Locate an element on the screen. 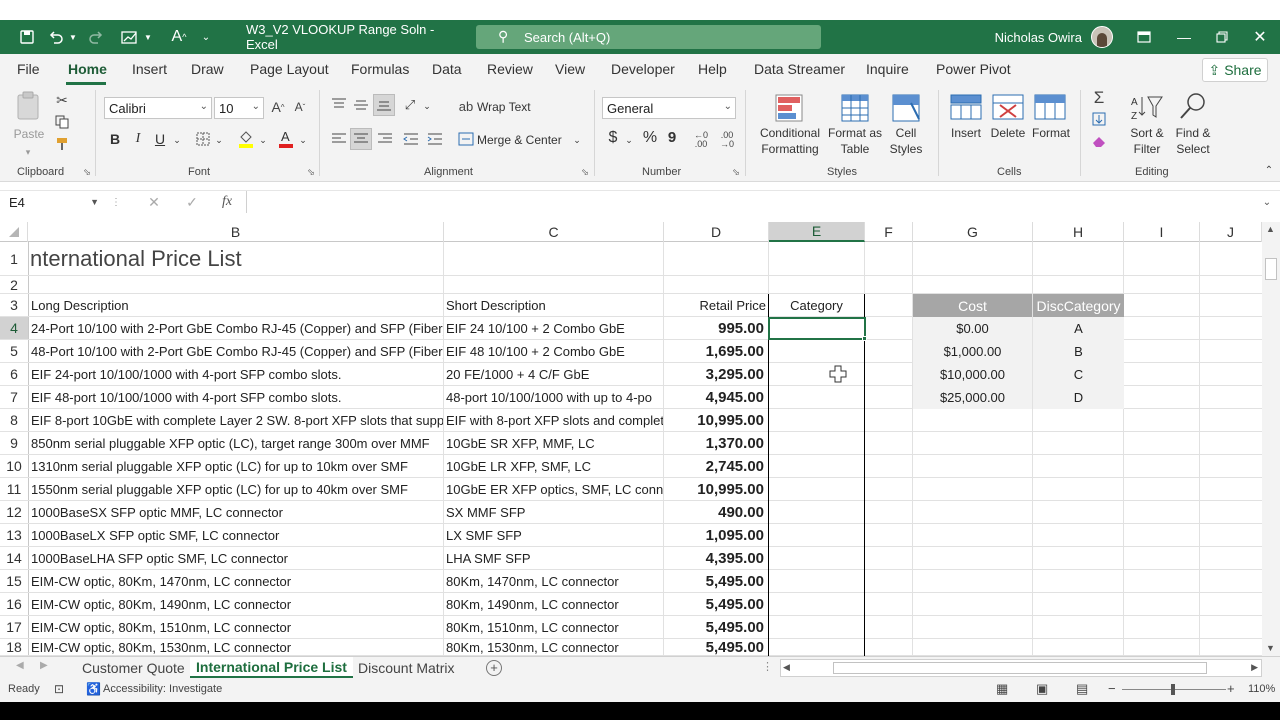 This screenshot has width=1280, height=720. restore-icon is located at coordinates (1222, 37).